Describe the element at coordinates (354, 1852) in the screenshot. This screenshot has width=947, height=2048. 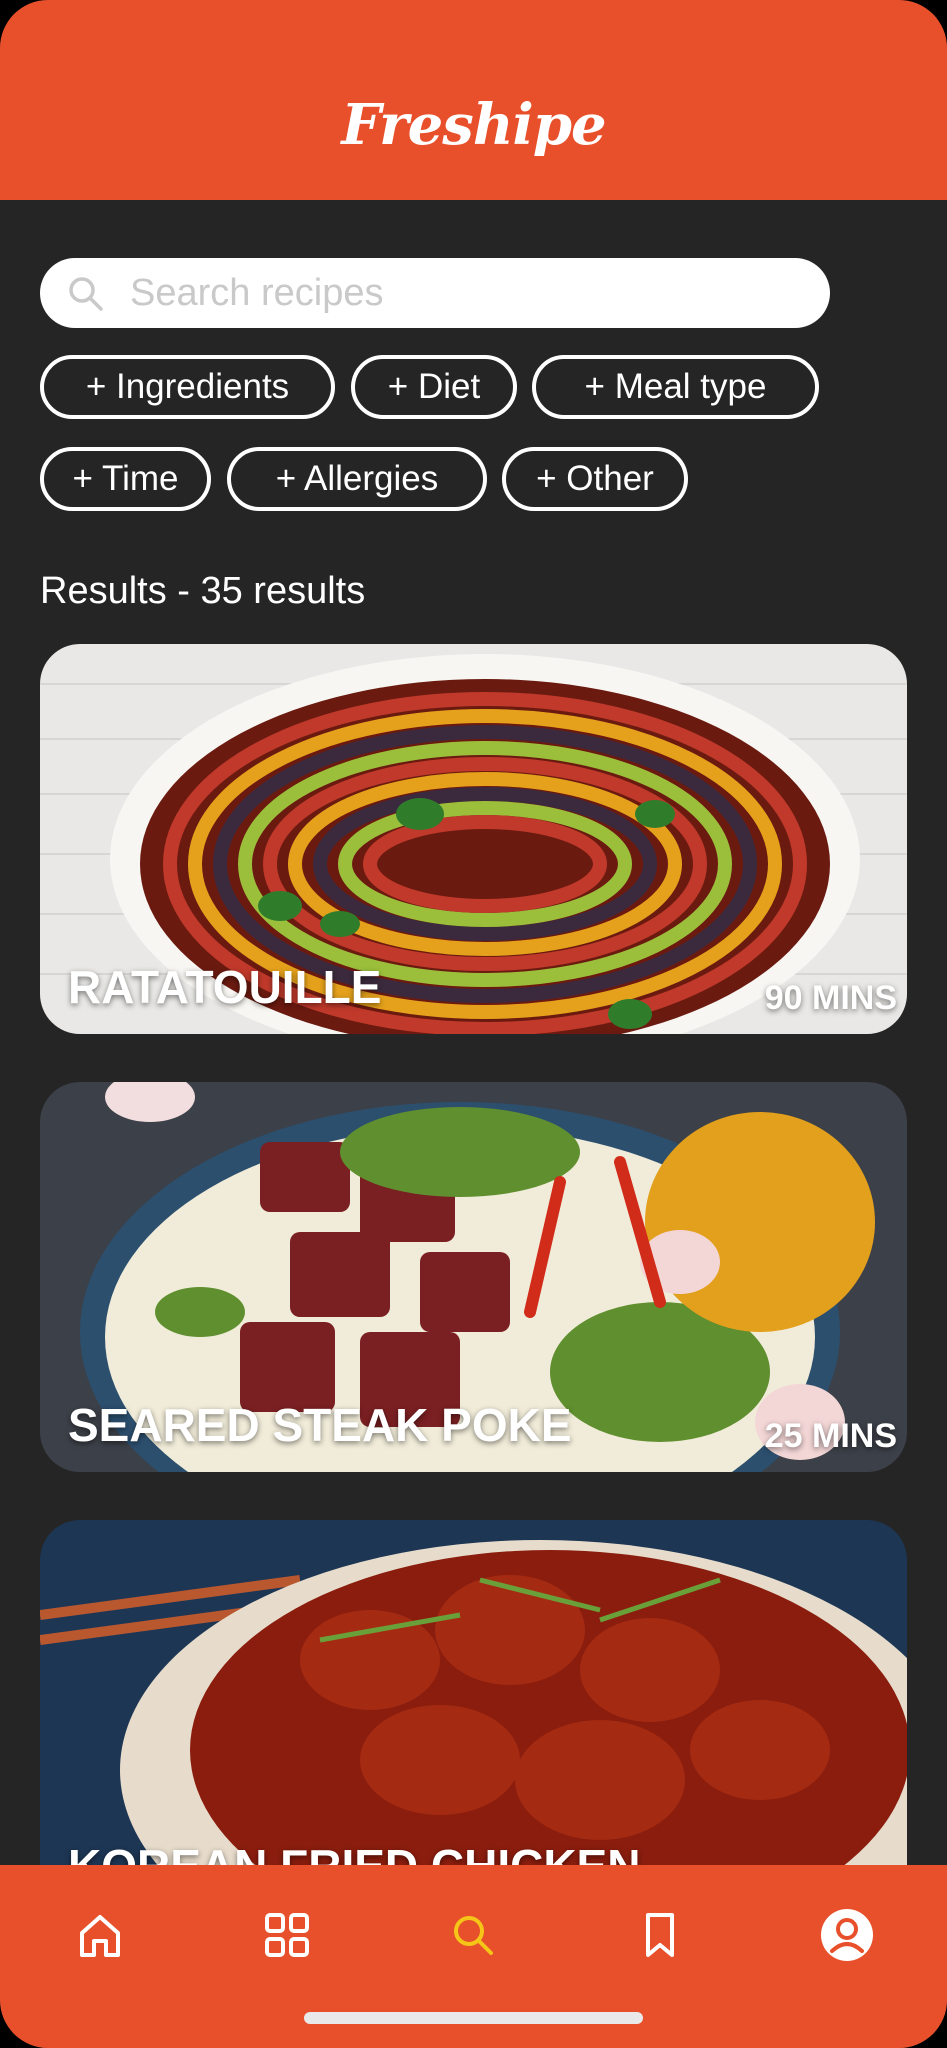
I see `recipe-name: KOREAN FRIED CHICKEN` at that location.